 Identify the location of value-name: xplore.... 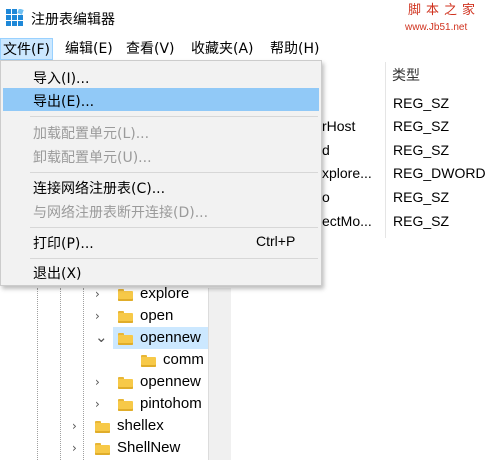
(347, 173).